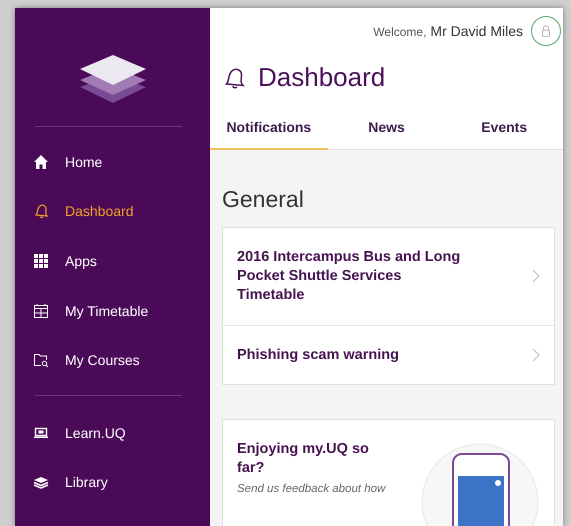 This screenshot has width=571, height=526. What do you see at coordinates (113, 79) in the screenshot?
I see `logo-icon` at bounding box center [113, 79].